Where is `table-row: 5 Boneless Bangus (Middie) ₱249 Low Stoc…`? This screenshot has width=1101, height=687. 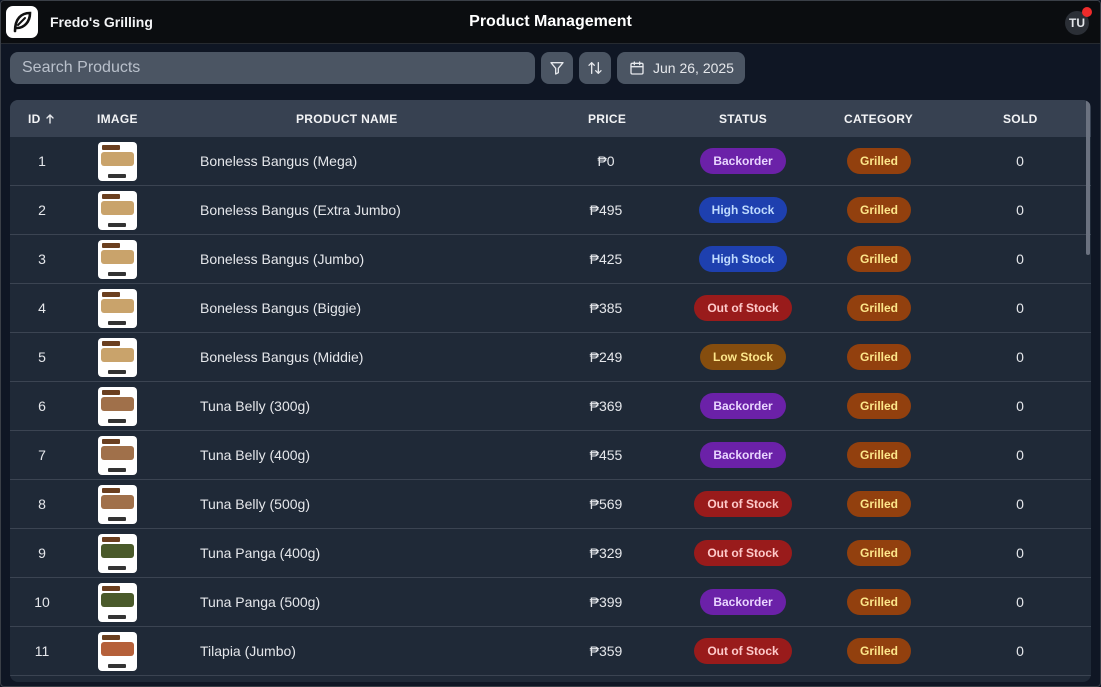
table-row: 5 Boneless Bangus (Middie) ₱249 Low Stoc… is located at coordinates (550, 357).